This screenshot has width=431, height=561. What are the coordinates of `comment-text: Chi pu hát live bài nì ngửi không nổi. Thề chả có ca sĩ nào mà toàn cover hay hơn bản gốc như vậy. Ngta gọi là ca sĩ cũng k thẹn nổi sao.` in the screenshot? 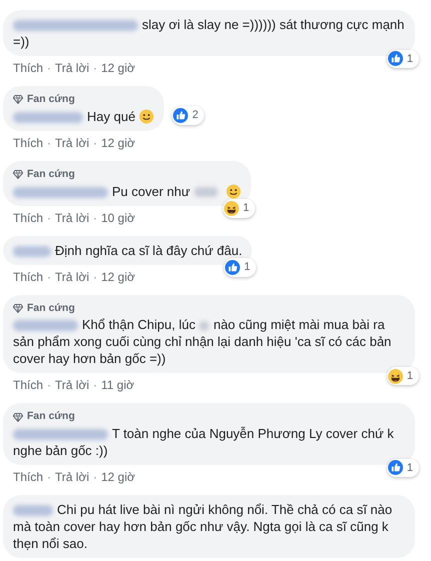 It's located at (203, 526).